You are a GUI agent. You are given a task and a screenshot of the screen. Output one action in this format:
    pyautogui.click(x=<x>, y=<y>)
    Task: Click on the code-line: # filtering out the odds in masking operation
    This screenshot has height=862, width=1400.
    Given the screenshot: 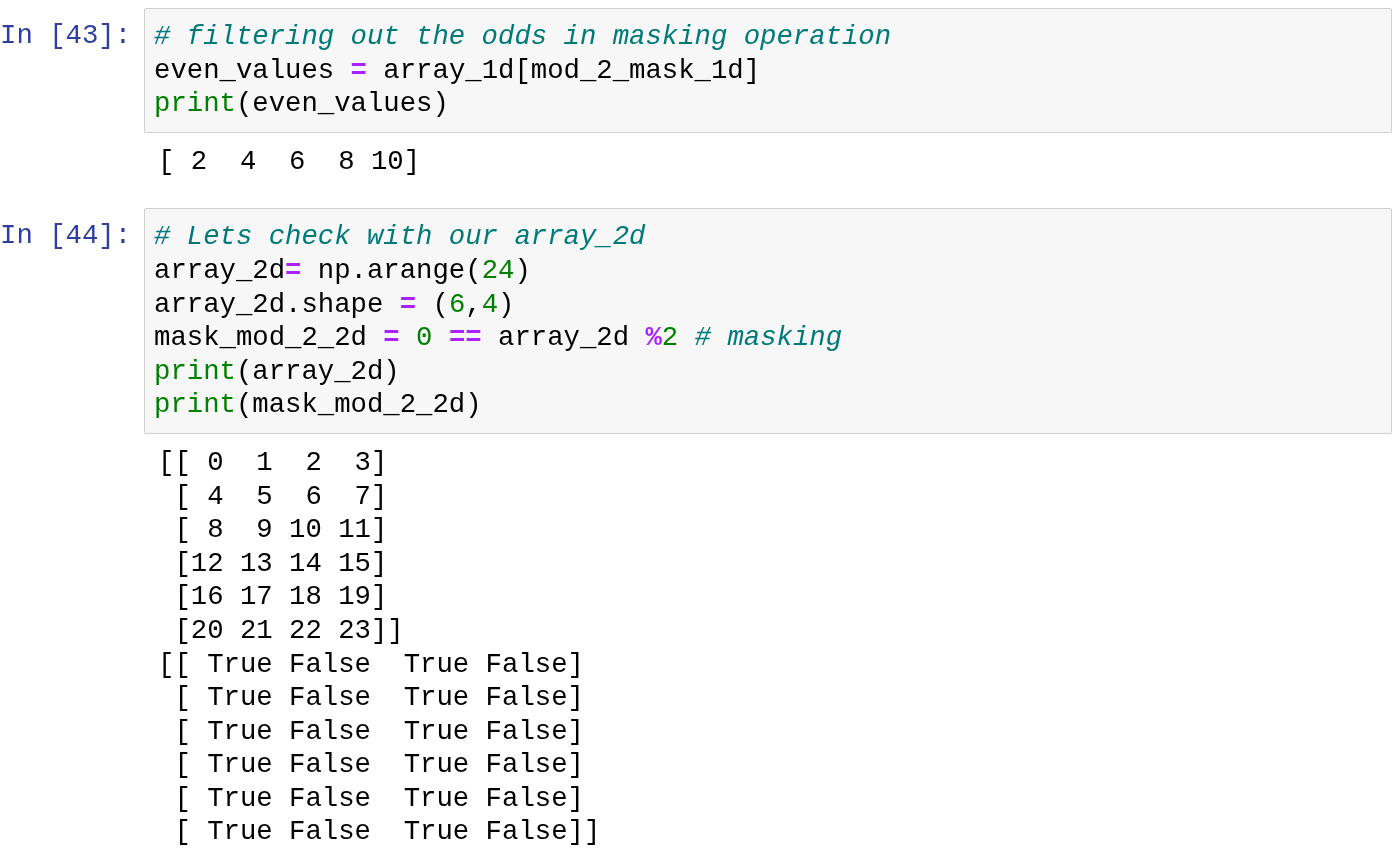 What is the action you would take?
    pyautogui.click(x=523, y=37)
    